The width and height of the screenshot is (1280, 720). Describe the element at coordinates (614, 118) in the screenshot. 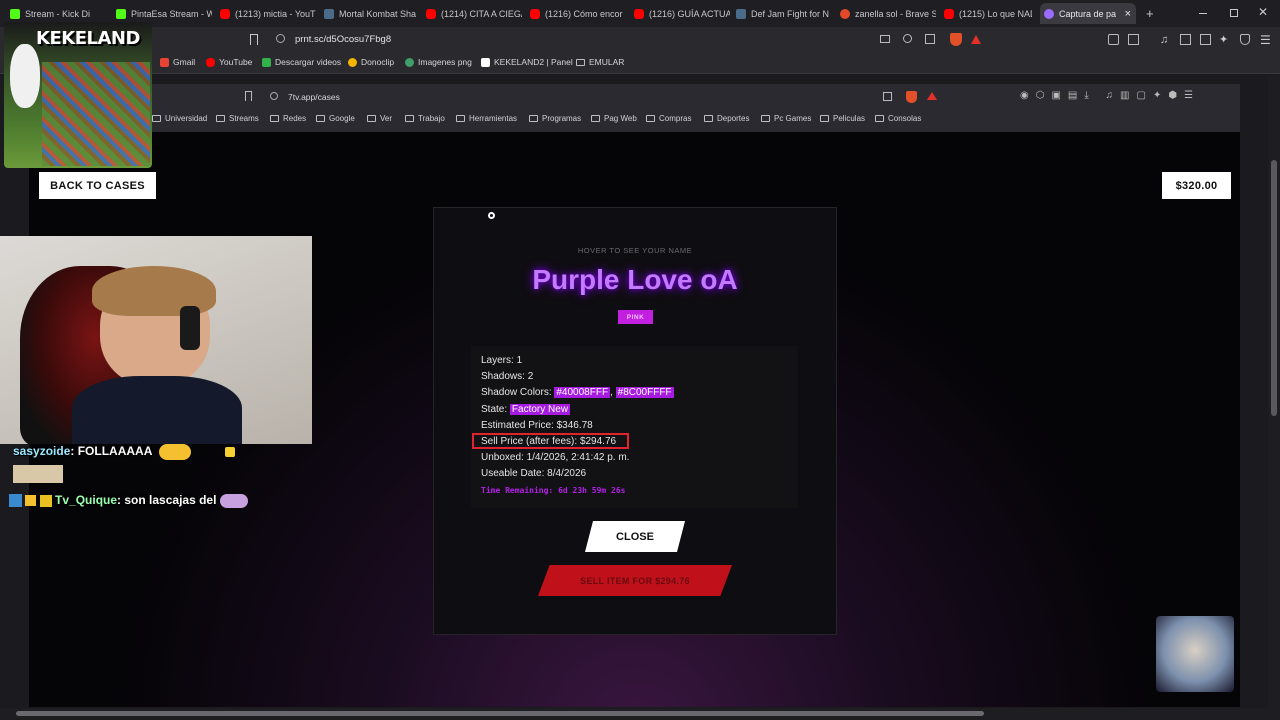

I see `inner-bookmark-pagweb: Pag Web` at that location.